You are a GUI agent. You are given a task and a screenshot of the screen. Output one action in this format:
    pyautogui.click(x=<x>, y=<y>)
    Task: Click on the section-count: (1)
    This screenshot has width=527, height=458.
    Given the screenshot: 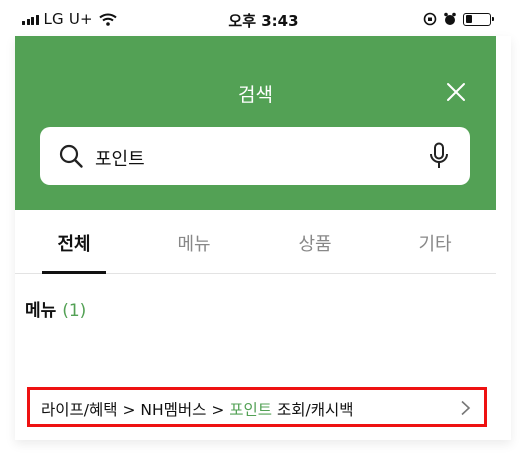 What is the action you would take?
    pyautogui.click(x=74, y=311)
    